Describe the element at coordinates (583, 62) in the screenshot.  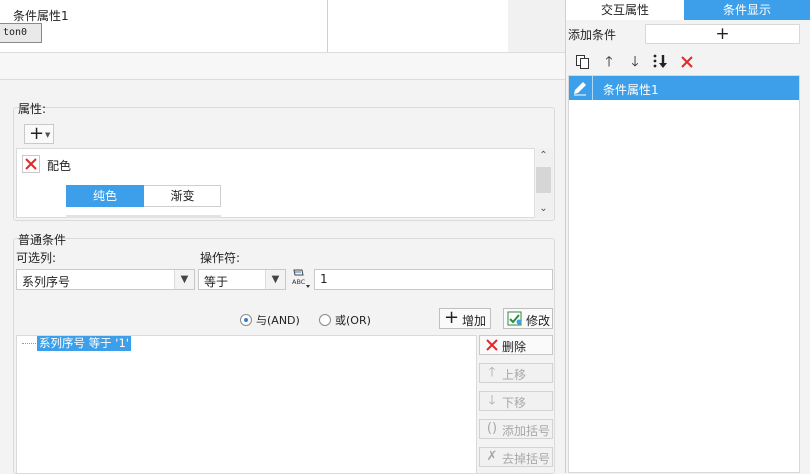
I see `copy-icon` at that location.